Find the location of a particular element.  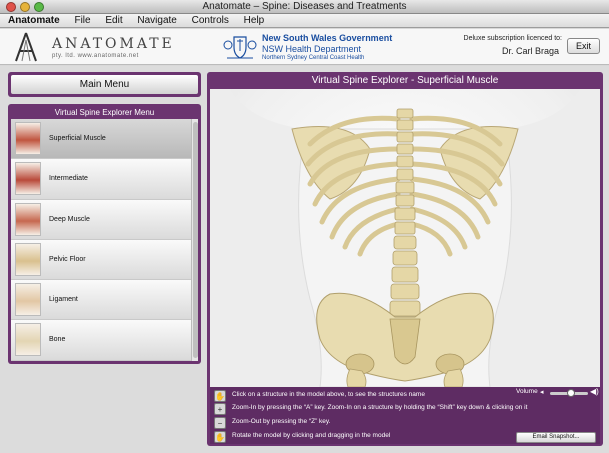

menu-item-ligament: Ligament is located at coordinates (101, 300).